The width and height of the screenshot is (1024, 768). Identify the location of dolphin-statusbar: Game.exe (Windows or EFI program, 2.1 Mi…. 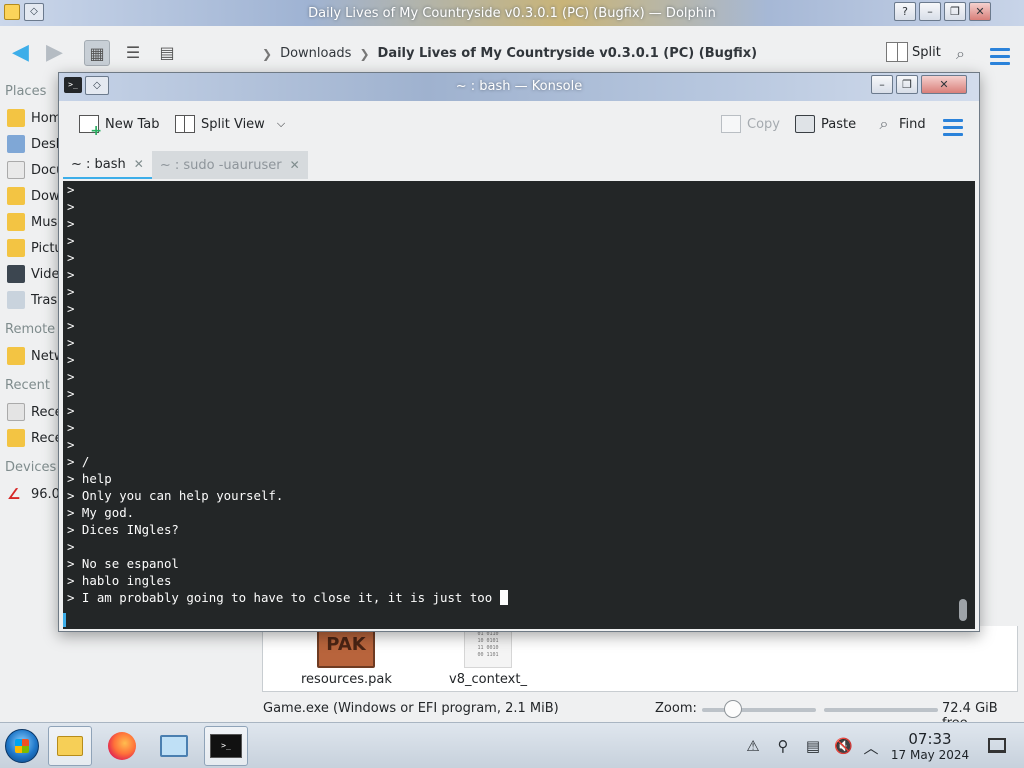
(512, 713).